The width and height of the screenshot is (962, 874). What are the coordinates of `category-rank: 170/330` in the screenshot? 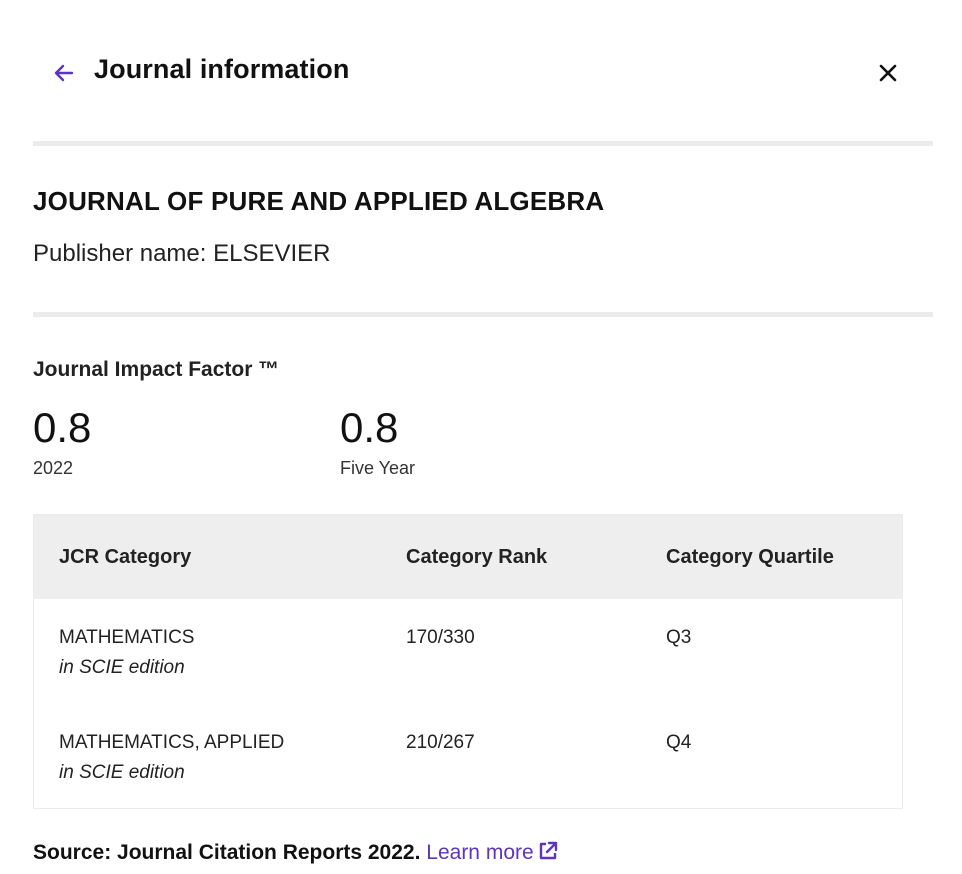 It's located at (440, 637).